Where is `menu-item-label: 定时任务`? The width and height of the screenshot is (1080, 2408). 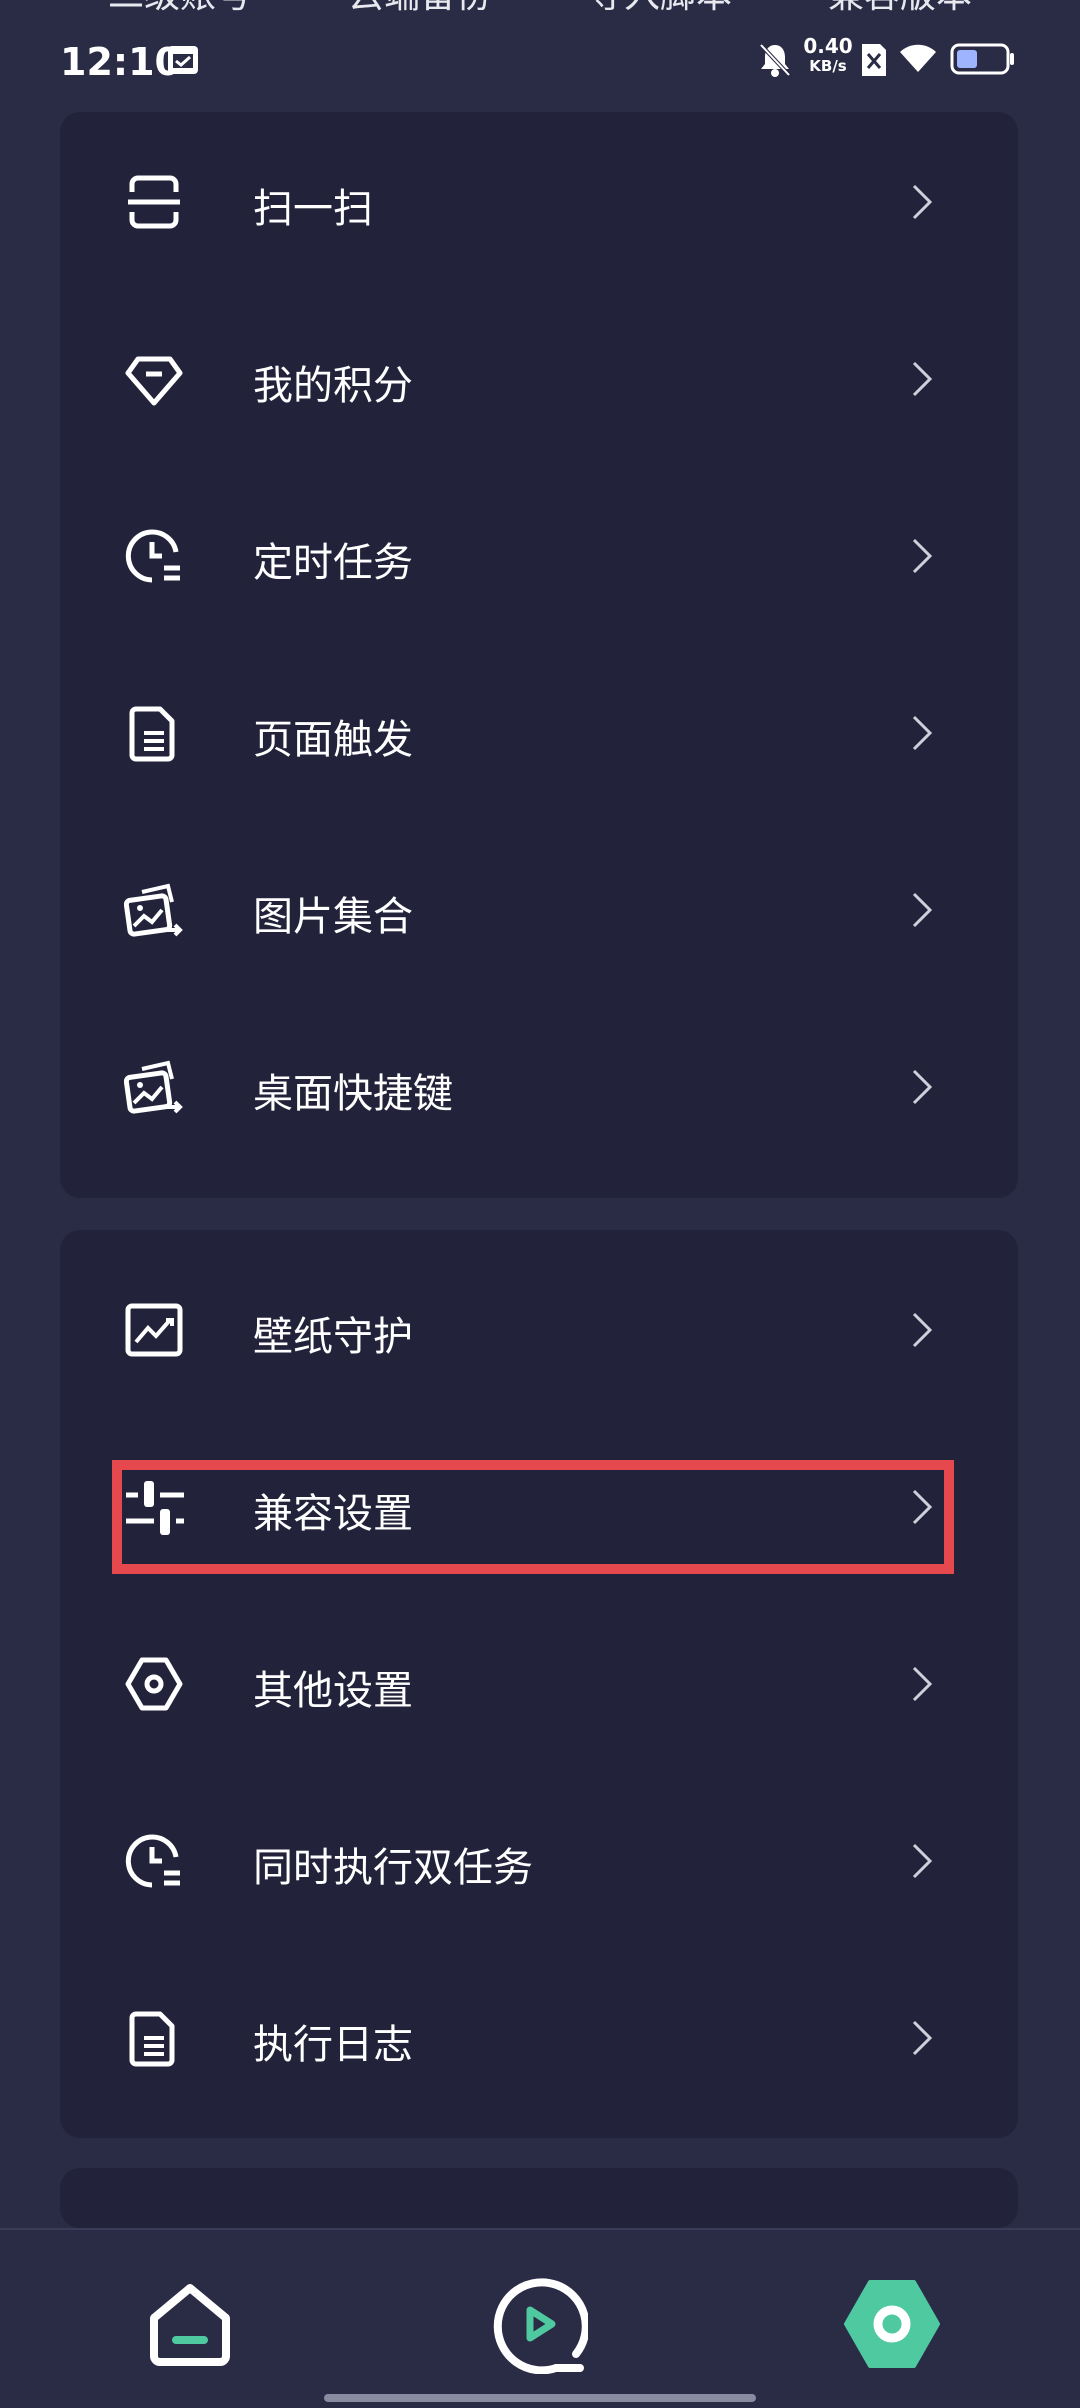
menu-item-label: 定时任务 is located at coordinates (333, 563).